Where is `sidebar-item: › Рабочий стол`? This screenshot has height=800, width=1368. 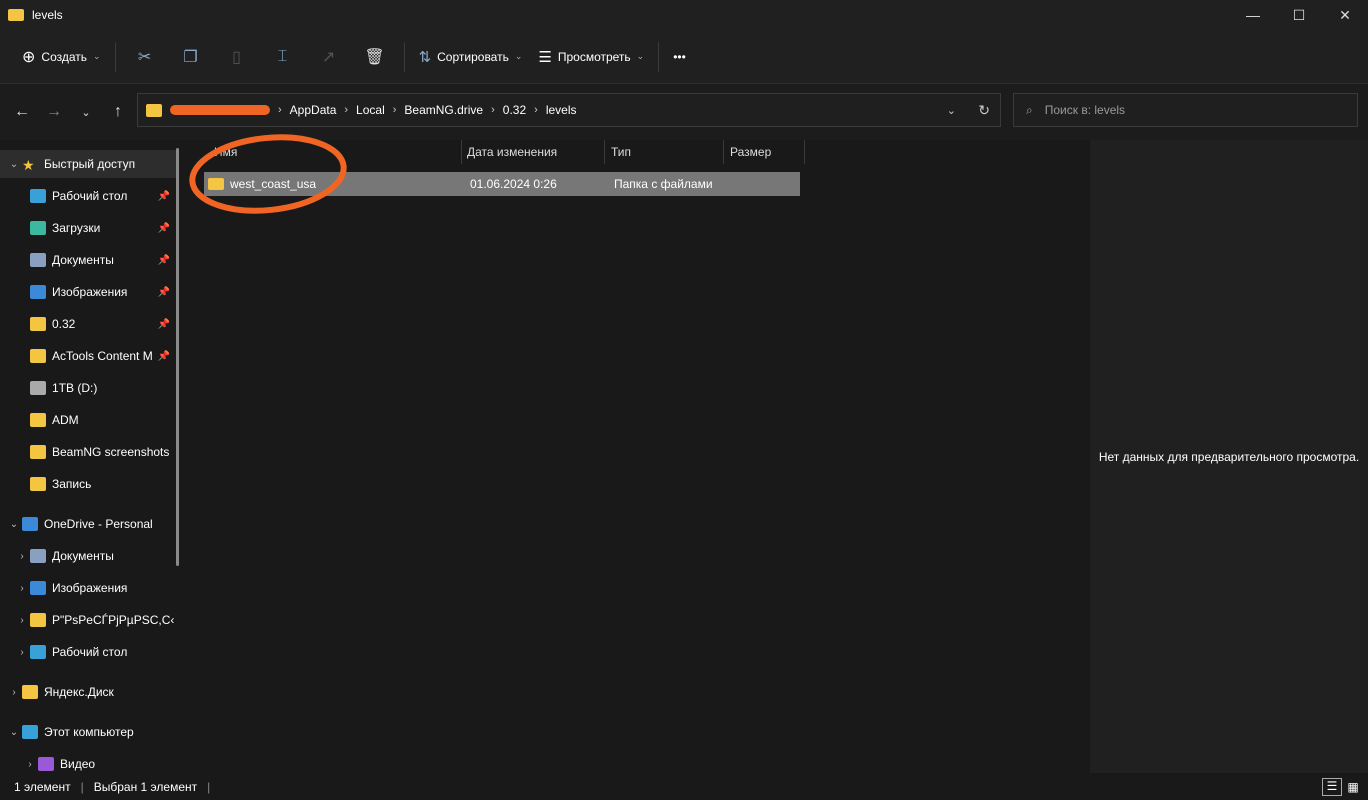
sidebar-item: › Рабочий стол is located at coordinates (89, 652).